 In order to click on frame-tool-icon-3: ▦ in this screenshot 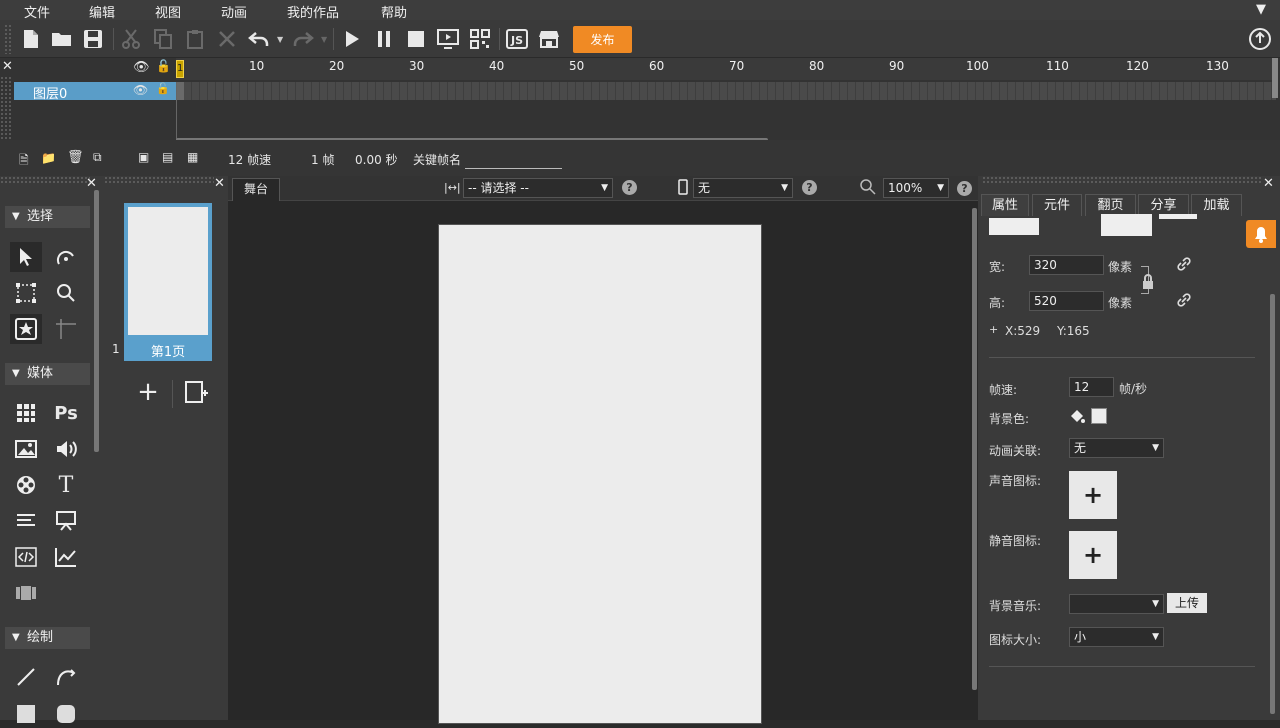, I will do `click(192, 157)`.